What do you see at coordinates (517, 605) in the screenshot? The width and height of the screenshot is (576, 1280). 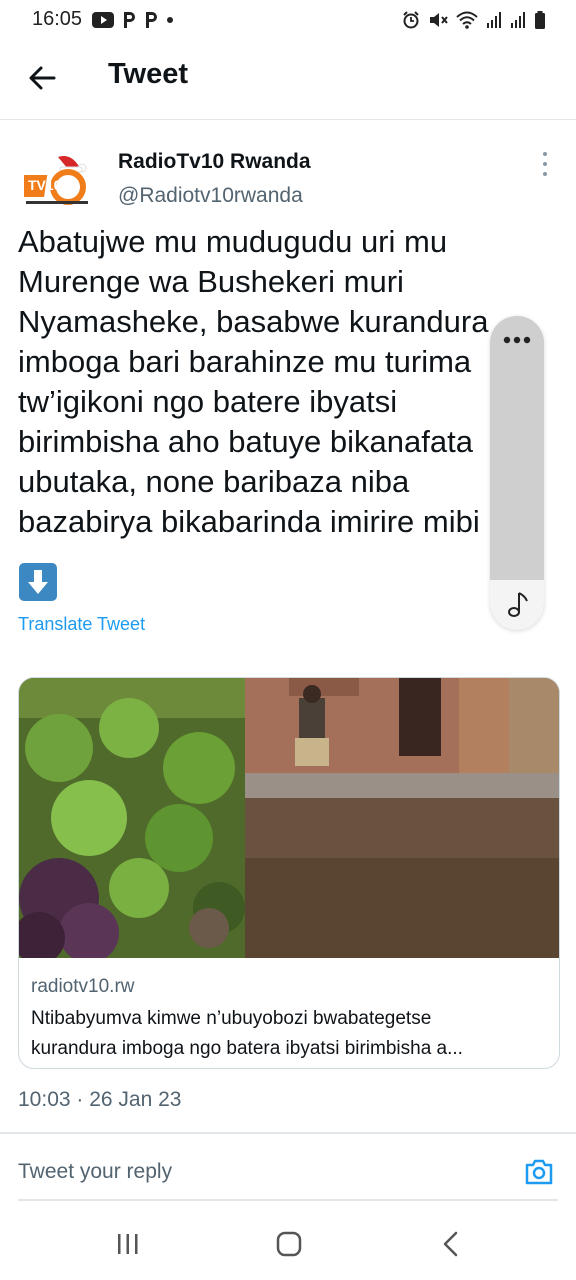 I see `music-note-icon` at bounding box center [517, 605].